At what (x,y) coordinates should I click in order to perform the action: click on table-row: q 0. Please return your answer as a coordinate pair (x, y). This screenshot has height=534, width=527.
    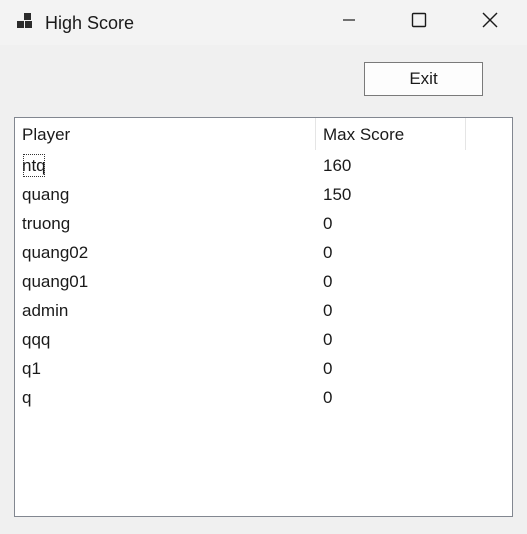
    Looking at the image, I should click on (263, 397).